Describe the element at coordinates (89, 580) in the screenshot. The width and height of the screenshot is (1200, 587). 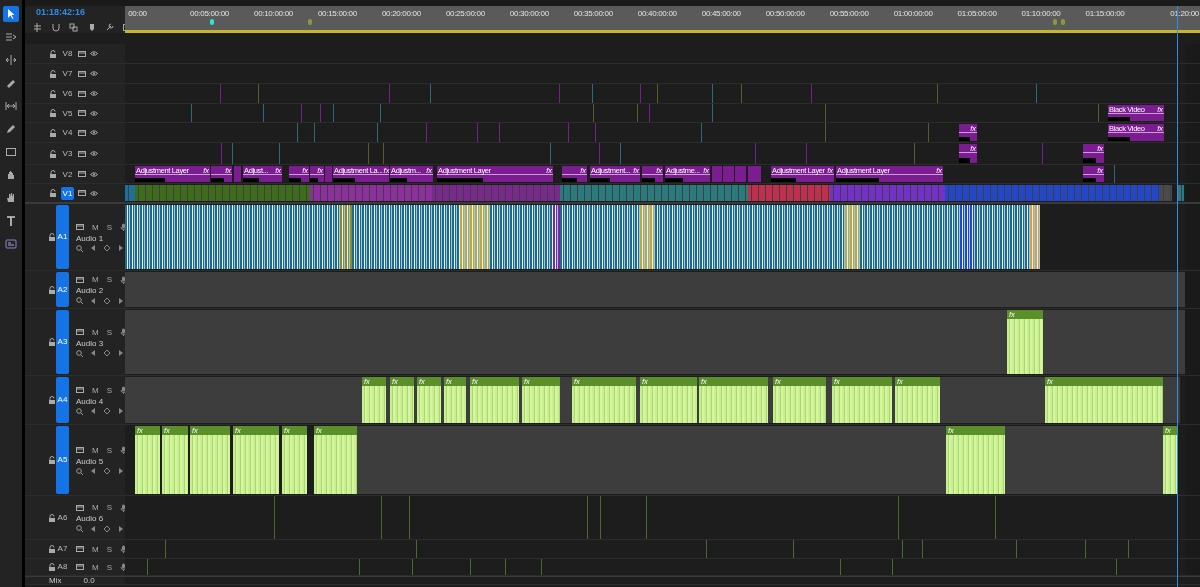
I see `mix-level: 0.0` at that location.